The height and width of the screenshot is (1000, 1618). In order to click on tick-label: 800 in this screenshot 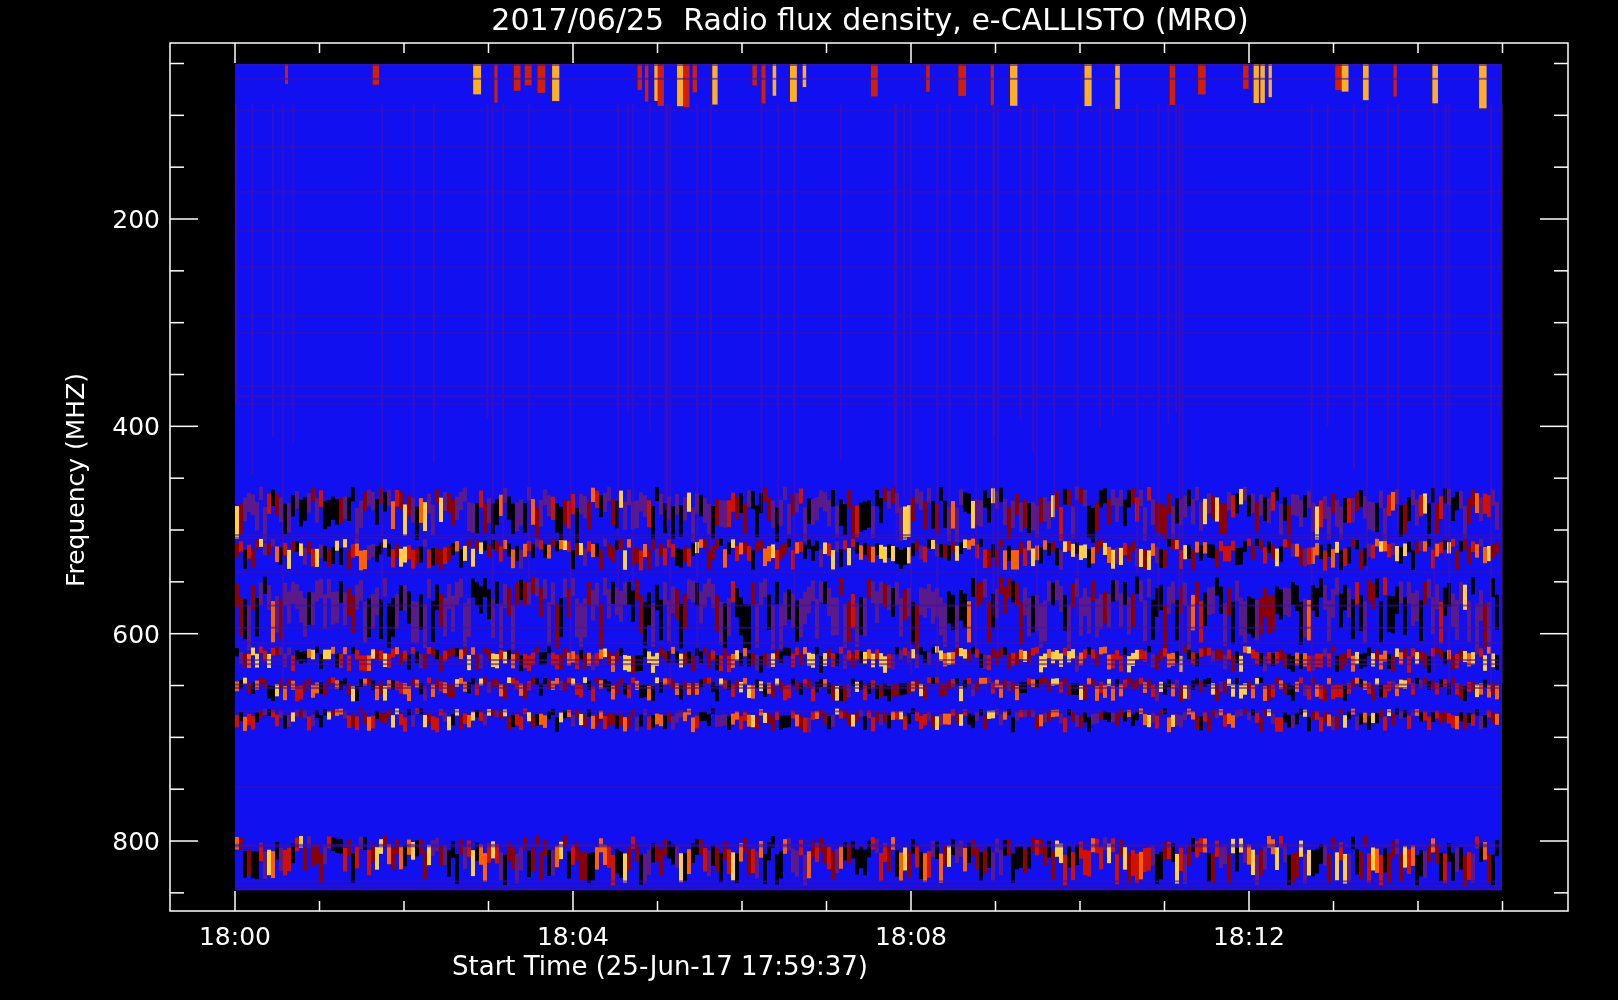, I will do `click(136, 841)`.